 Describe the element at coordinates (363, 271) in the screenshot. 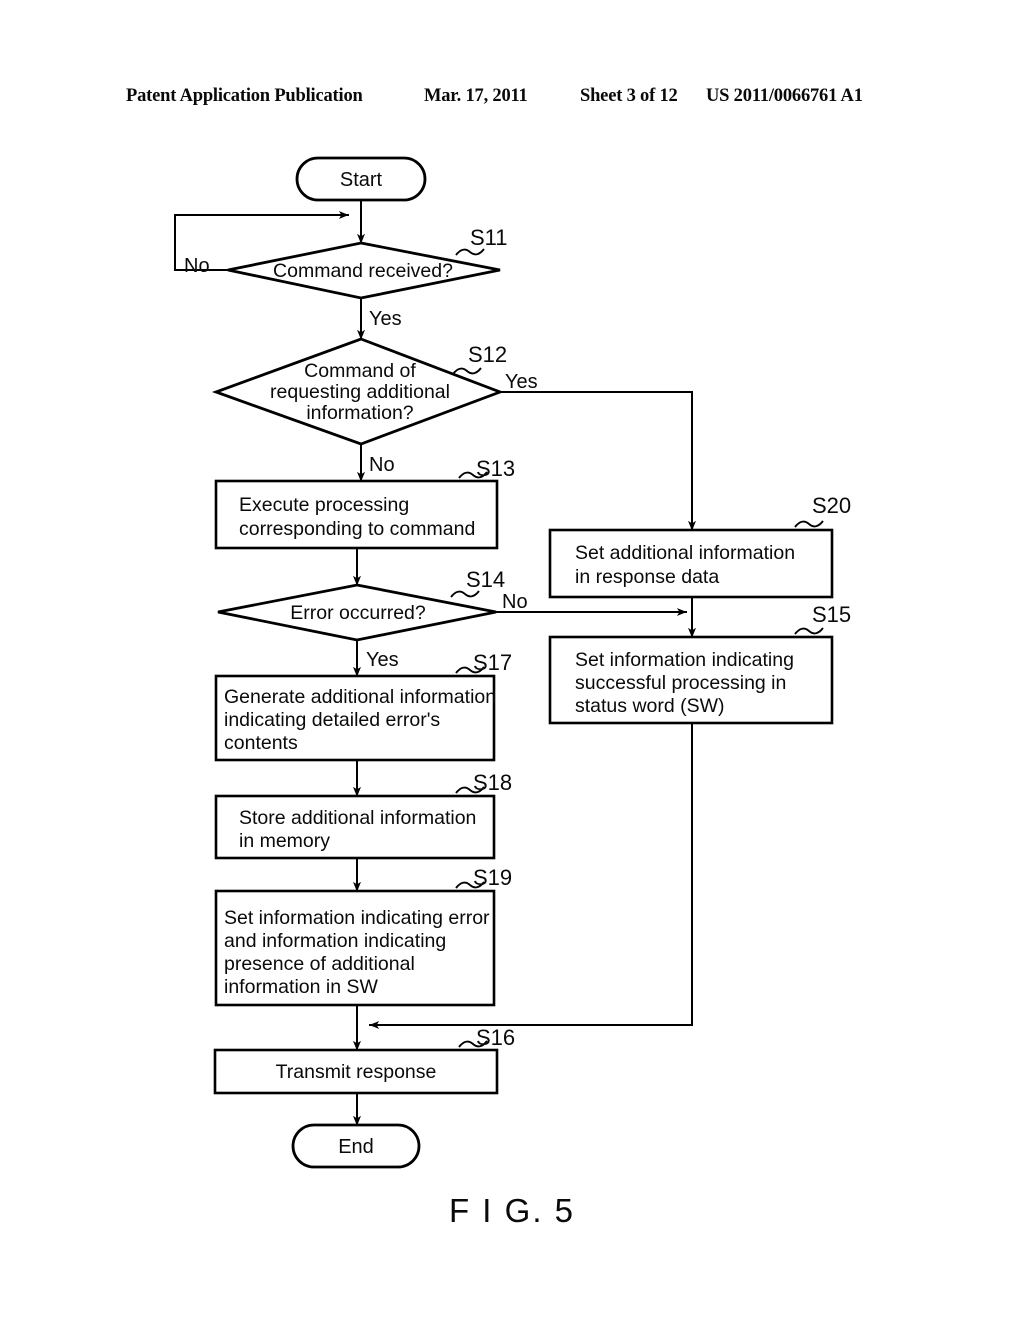

I see `decision-s11-text: Command received?` at that location.